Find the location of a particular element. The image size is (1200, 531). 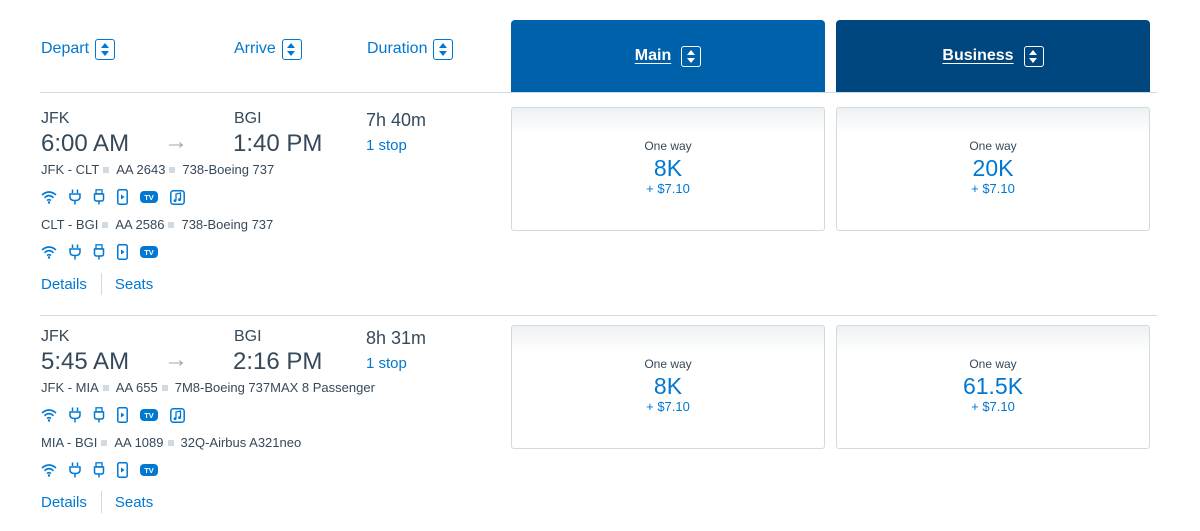

sort-duration-header: Duration is located at coordinates (410, 49).